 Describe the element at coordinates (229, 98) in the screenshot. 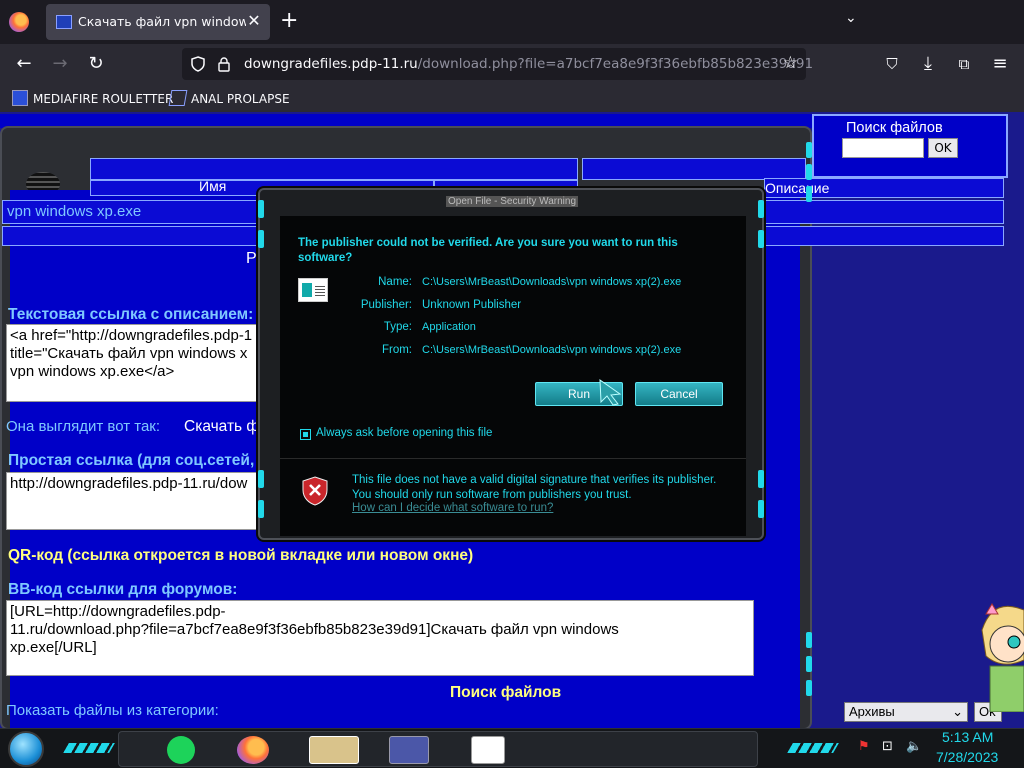

I see `bookmark-second: ANAL PROLAPSE` at that location.